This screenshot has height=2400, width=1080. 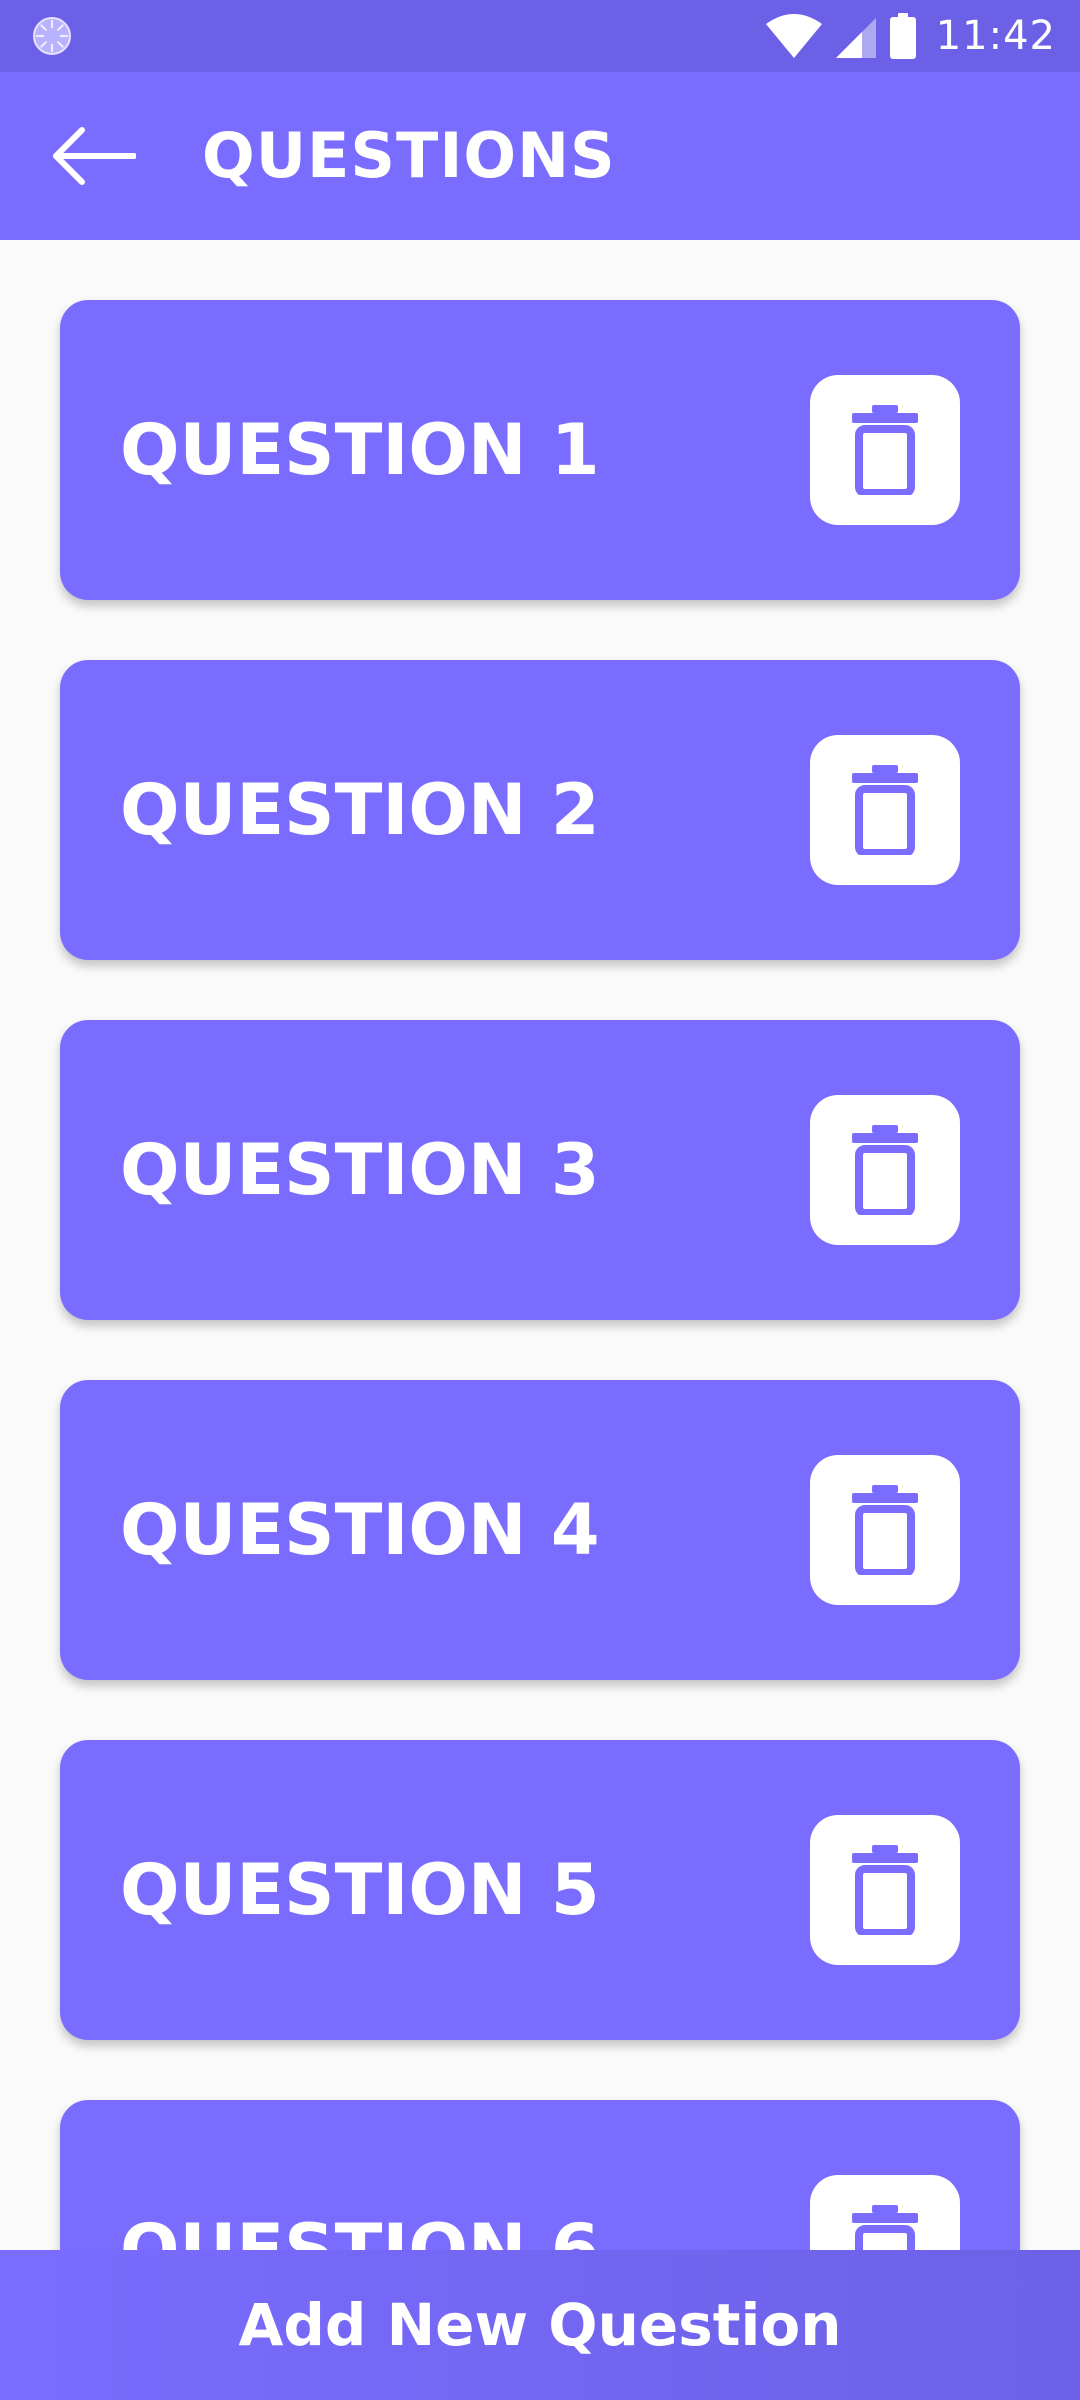 I want to click on question-item-5: QUESTION 5, so click(x=540, y=1890).